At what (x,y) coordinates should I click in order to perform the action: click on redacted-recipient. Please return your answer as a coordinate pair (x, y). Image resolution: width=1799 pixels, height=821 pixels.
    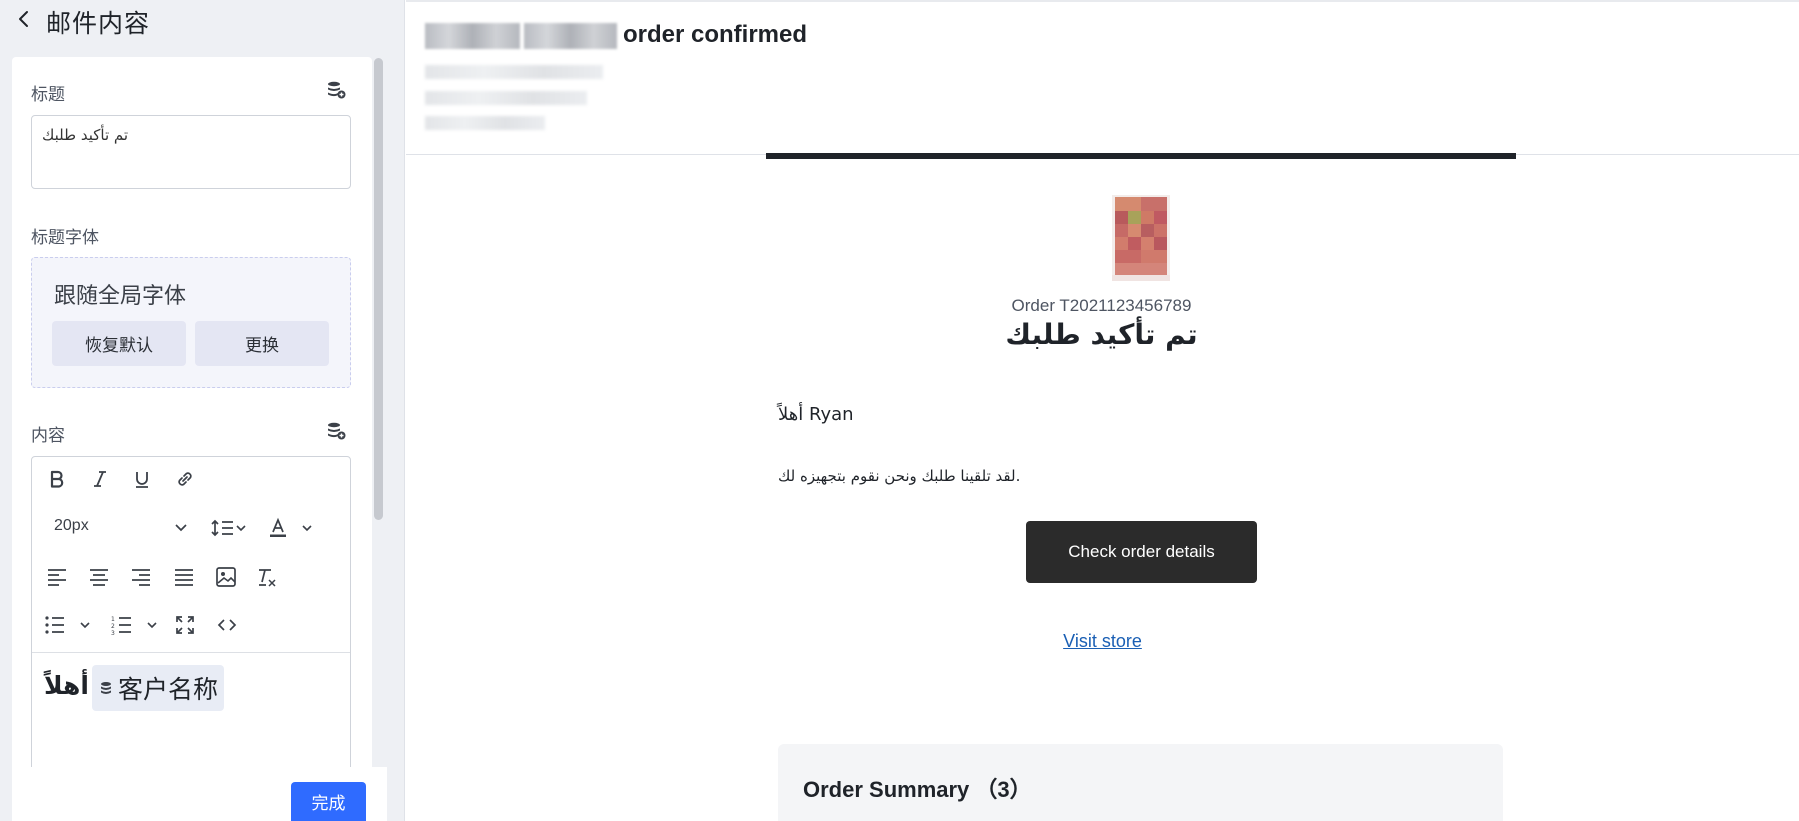
    Looking at the image, I should click on (506, 98).